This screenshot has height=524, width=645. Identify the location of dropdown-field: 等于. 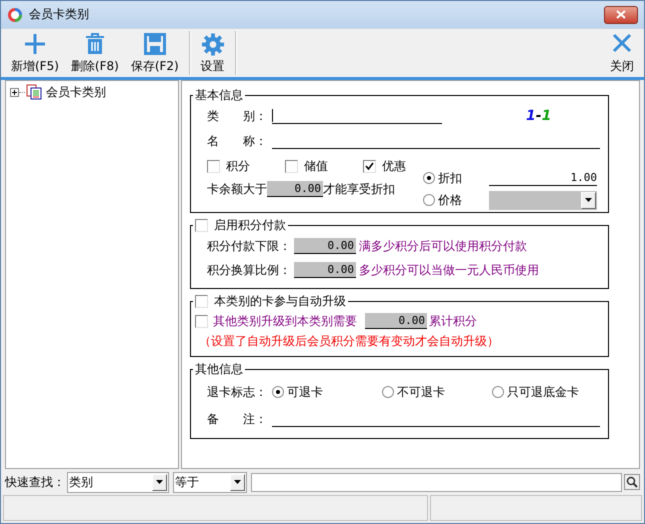
(210, 482).